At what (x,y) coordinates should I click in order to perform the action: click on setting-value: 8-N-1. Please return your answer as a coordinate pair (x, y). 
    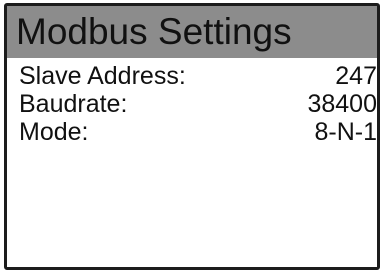
    Looking at the image, I should click on (345, 132).